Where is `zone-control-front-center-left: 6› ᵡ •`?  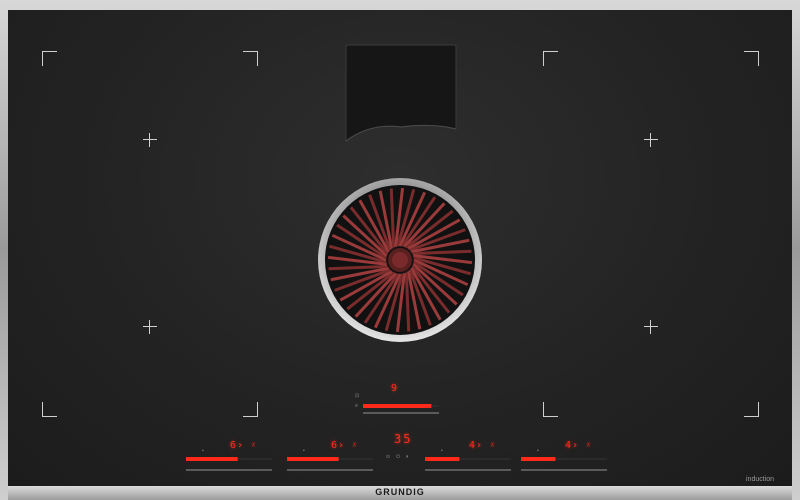 zone-control-front-center-left: 6› ᵡ • is located at coordinates (331, 460).